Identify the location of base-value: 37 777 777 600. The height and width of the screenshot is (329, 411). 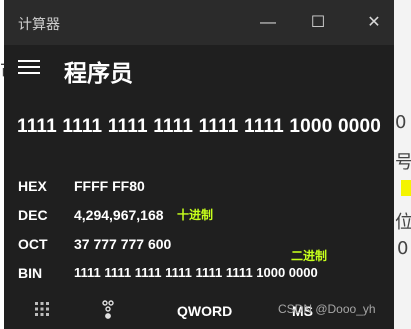
(123, 244).